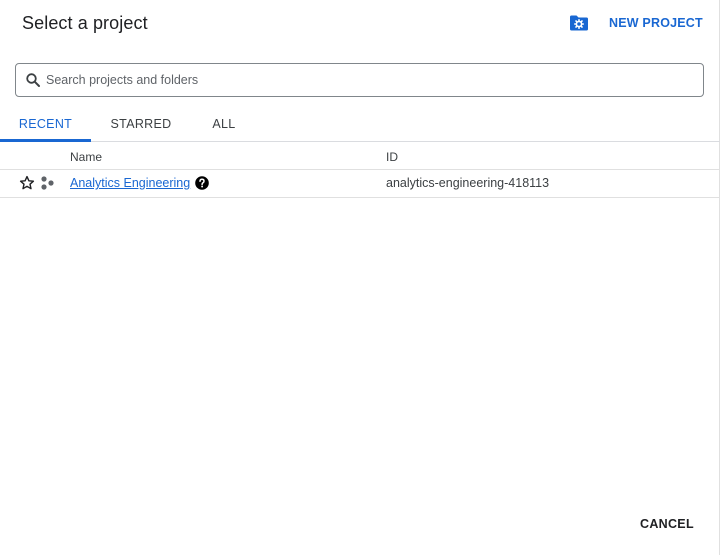 This screenshot has width=720, height=555. I want to click on active-tab-indicator, so click(45, 140).